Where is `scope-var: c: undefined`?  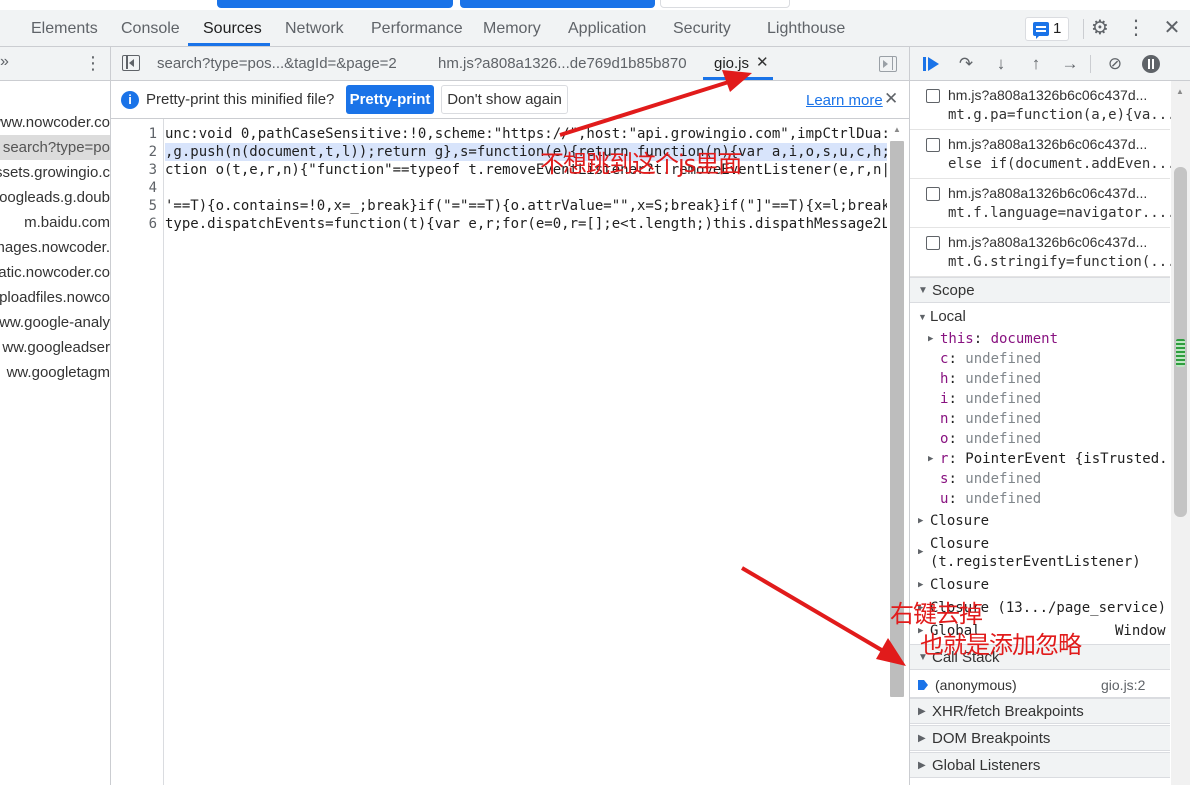 scope-var: c: undefined is located at coordinates (1040, 359).